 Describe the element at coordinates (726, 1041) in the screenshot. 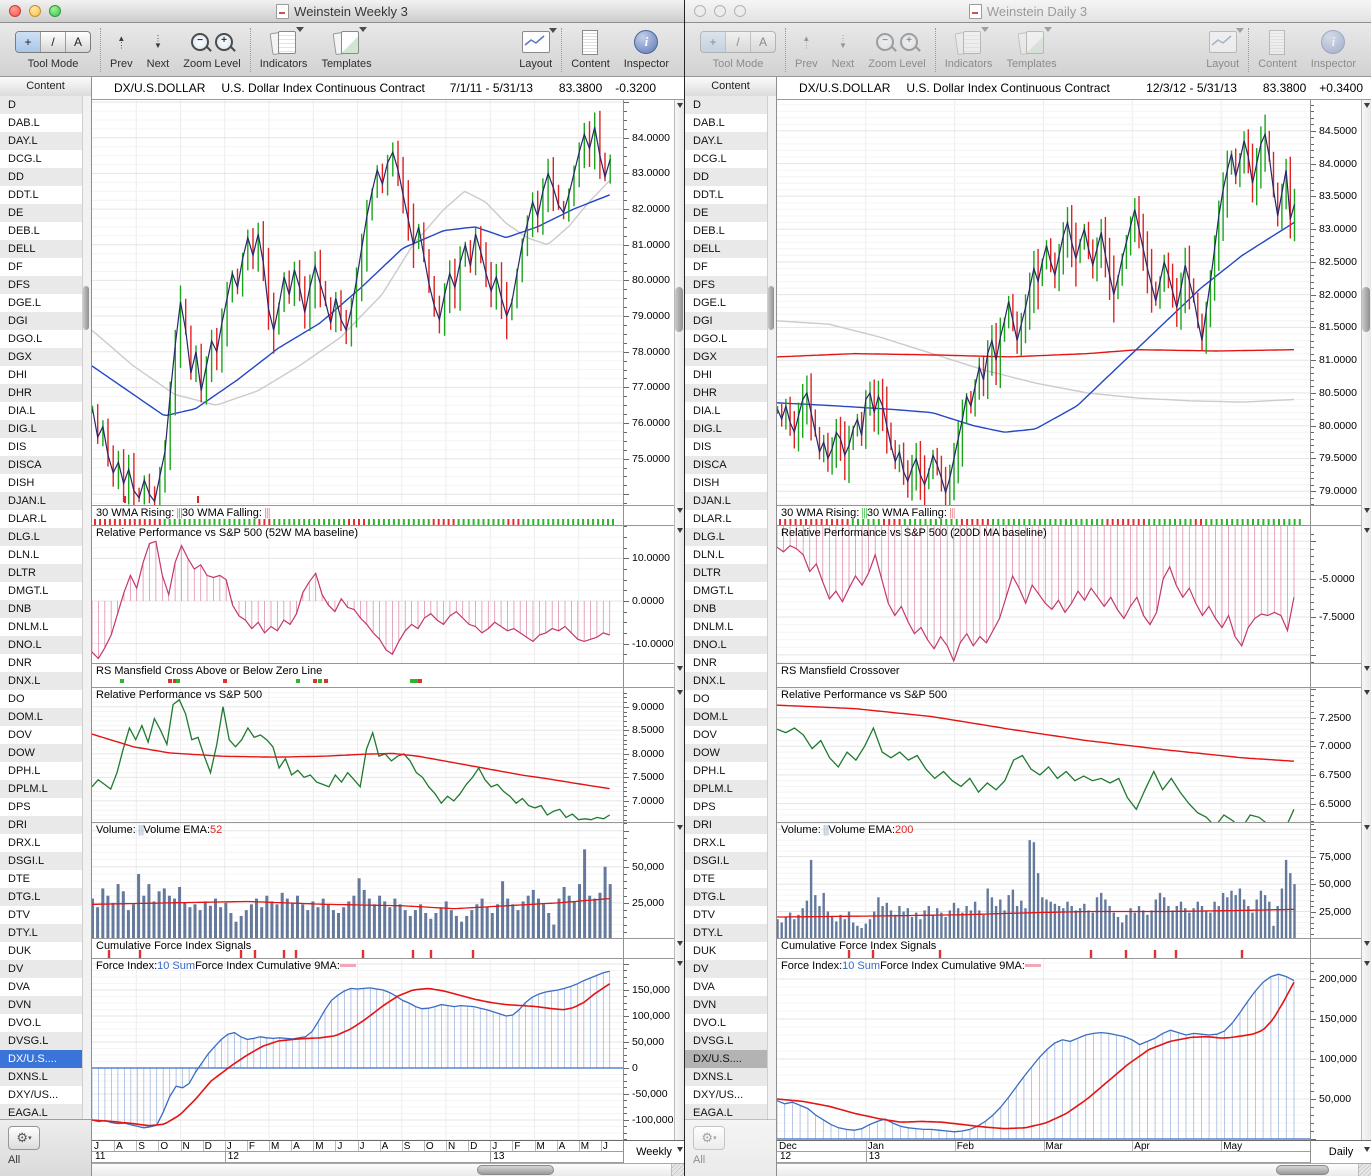

I see `list-item: DVSG.L` at that location.